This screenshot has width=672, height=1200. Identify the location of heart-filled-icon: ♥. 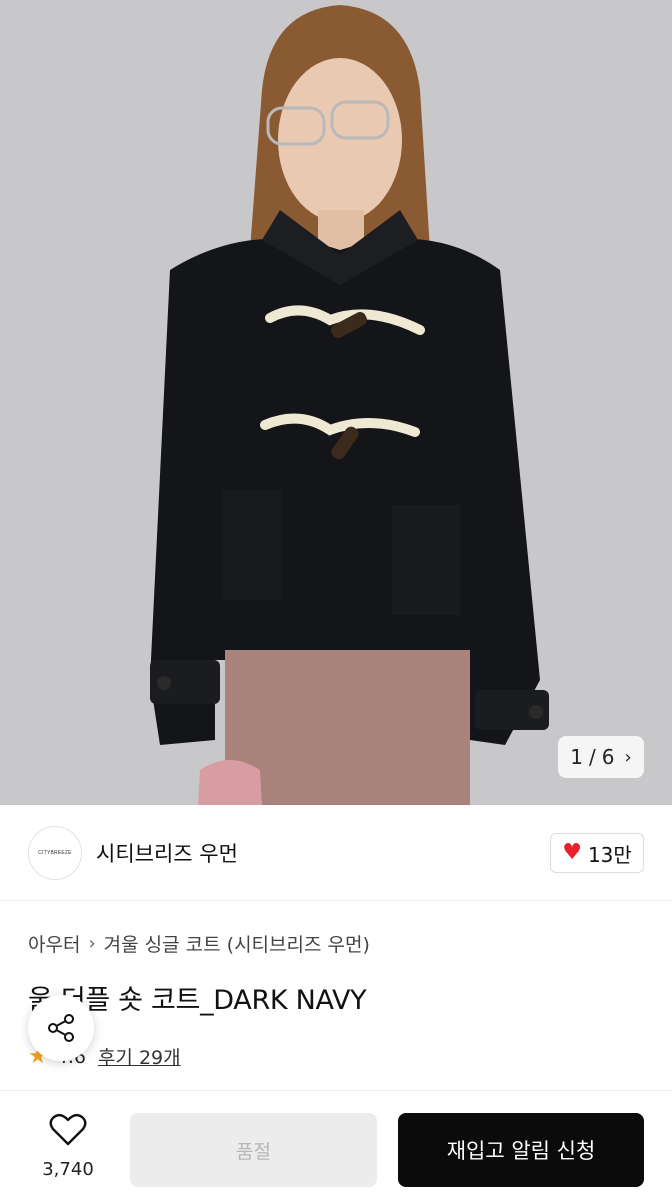
(572, 852).